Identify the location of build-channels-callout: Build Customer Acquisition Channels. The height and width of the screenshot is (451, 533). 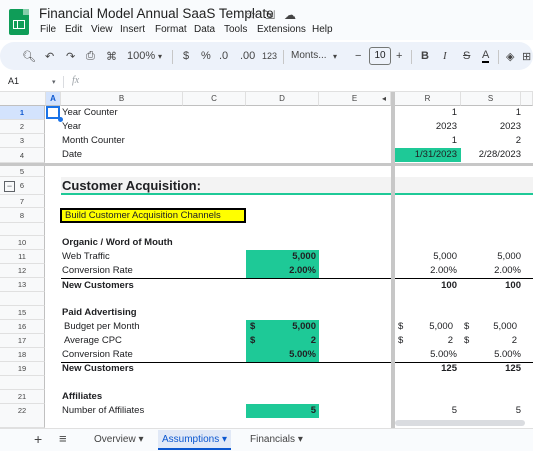
(153, 215).